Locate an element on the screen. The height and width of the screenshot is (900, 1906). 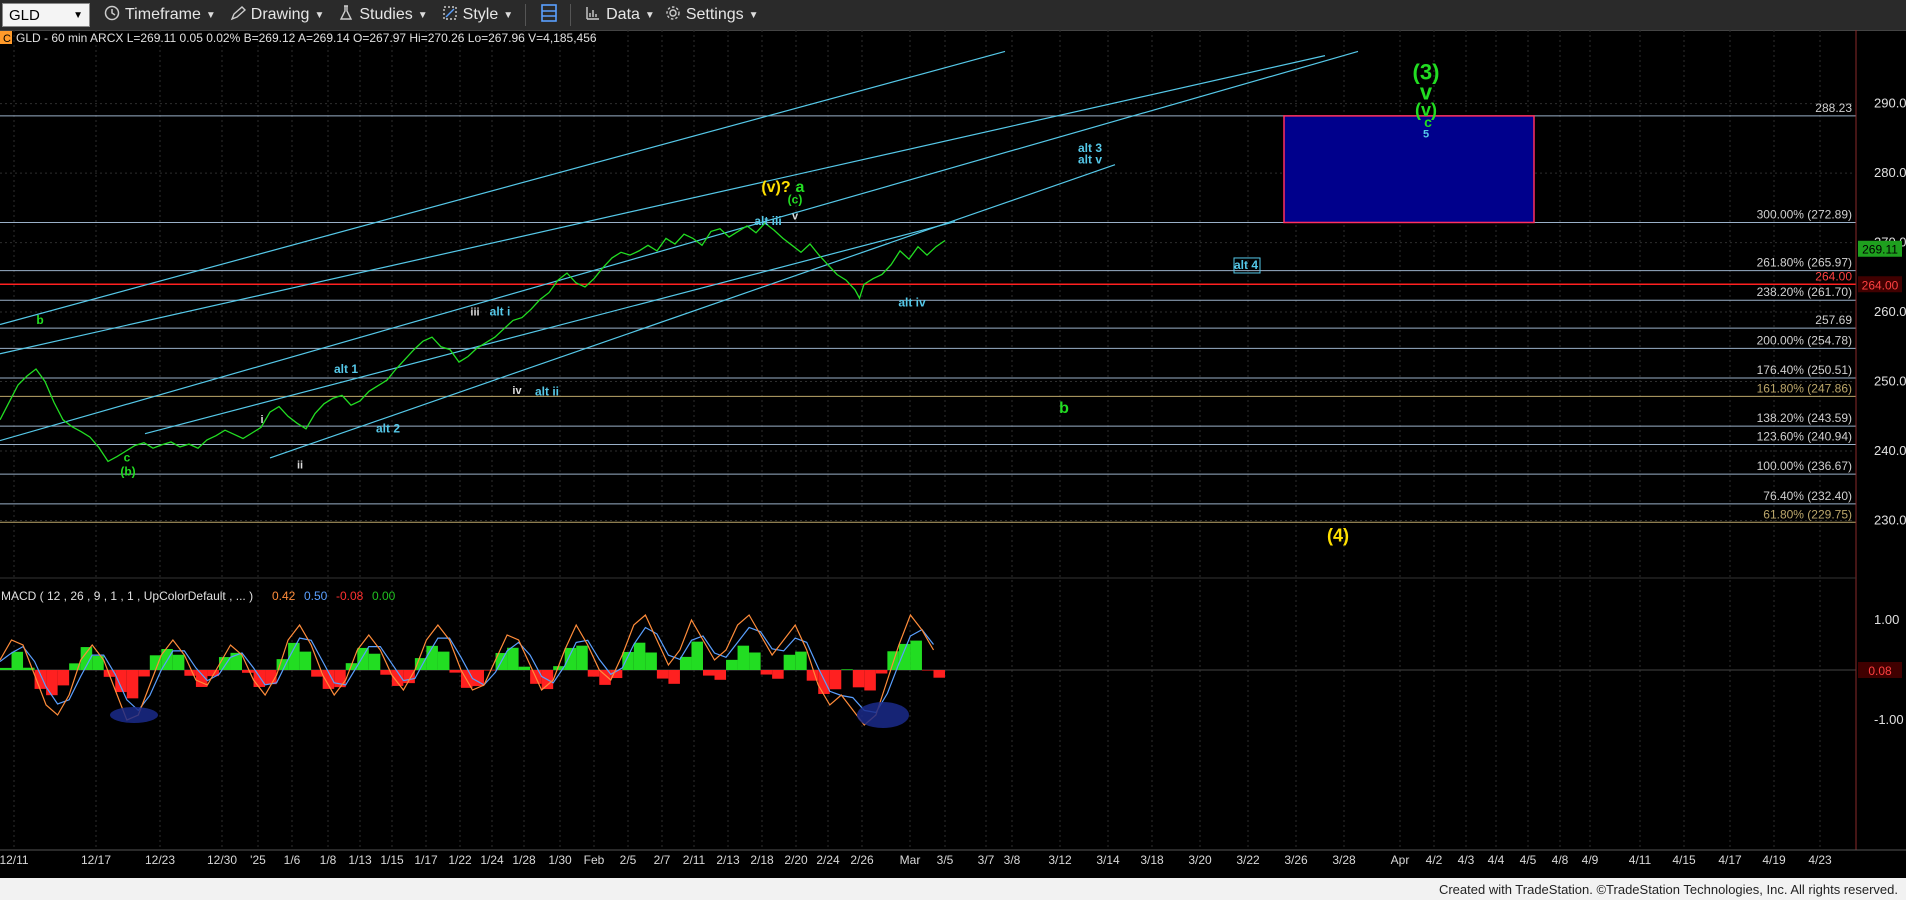
settings-label: Settings is located at coordinates (714, 14).